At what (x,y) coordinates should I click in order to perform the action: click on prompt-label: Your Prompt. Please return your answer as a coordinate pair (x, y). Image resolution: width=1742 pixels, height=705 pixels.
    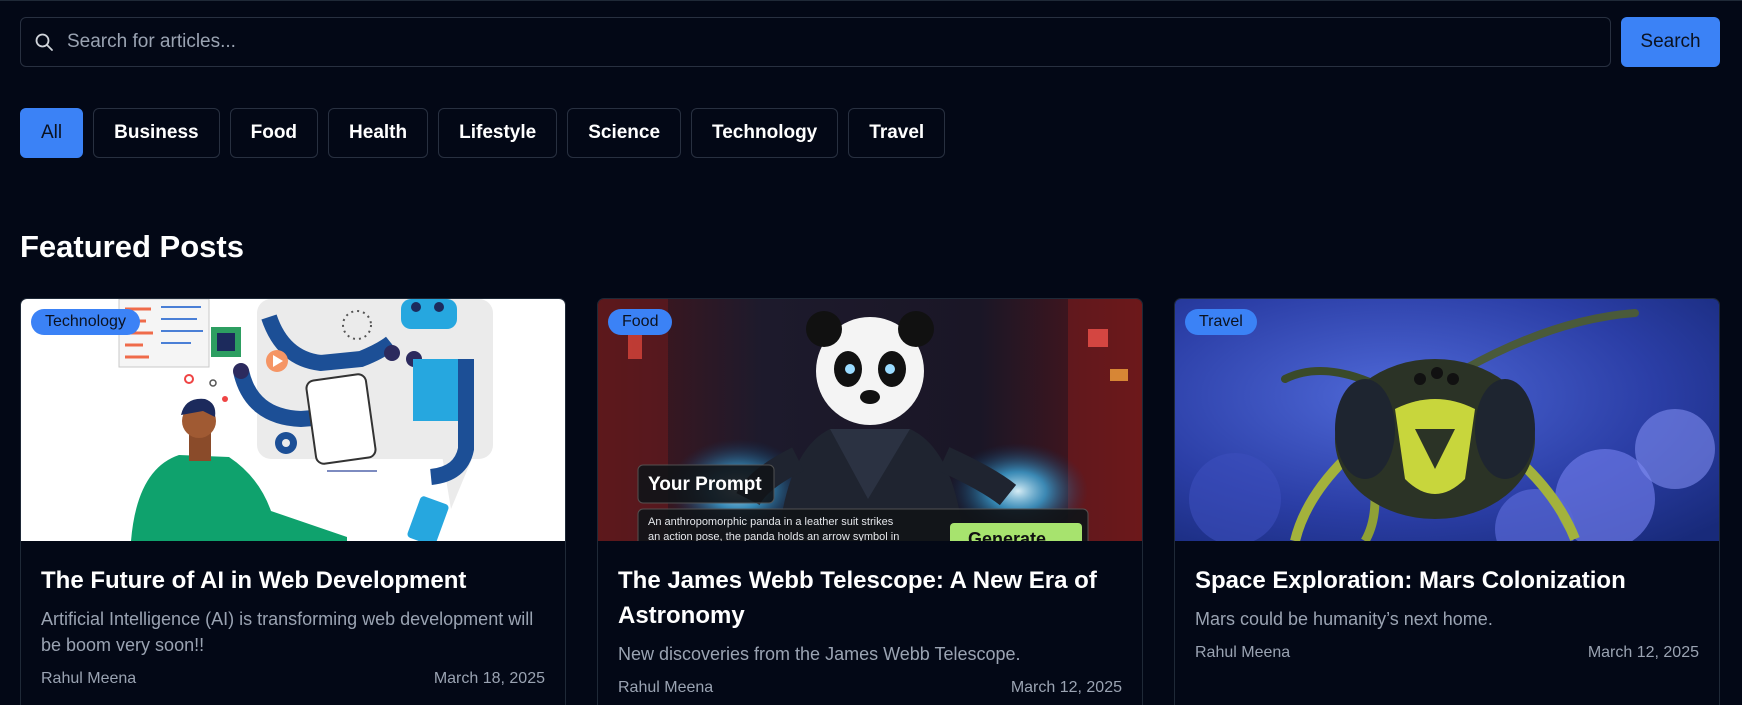
    Looking at the image, I should click on (705, 484).